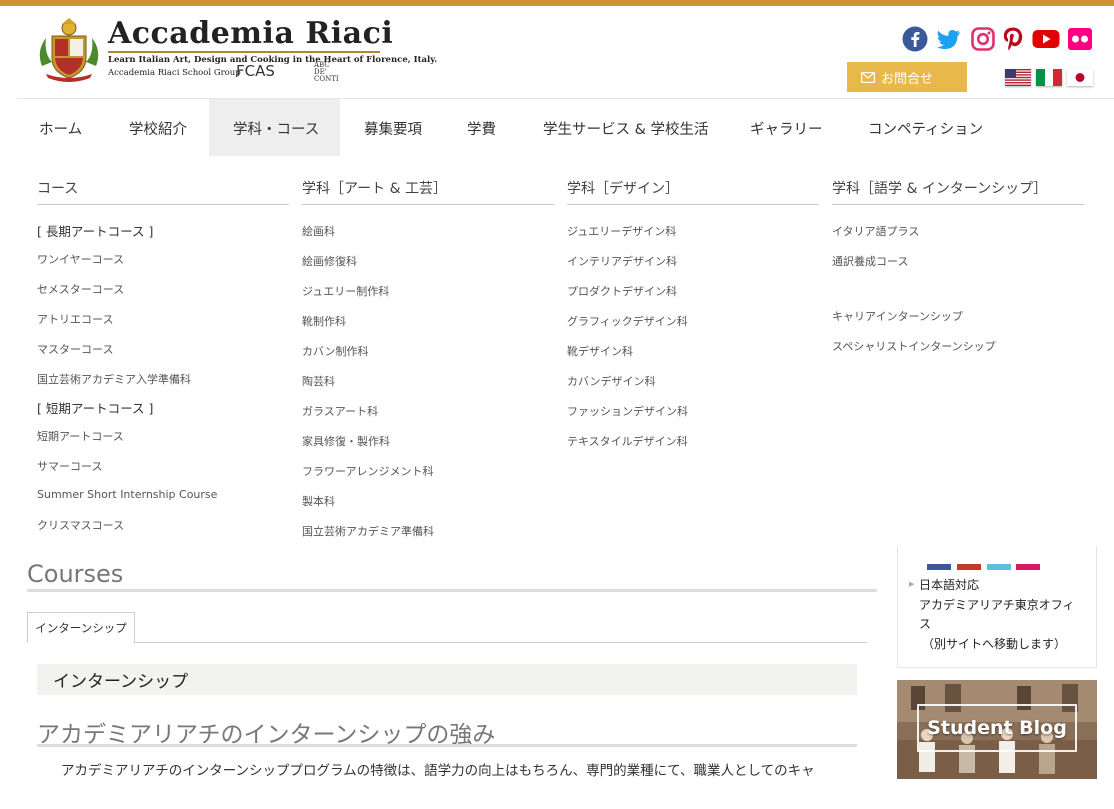 Image resolution: width=1114 pixels, height=809 pixels. What do you see at coordinates (447, 745) in the screenshot?
I see `heading-rule` at bounding box center [447, 745].